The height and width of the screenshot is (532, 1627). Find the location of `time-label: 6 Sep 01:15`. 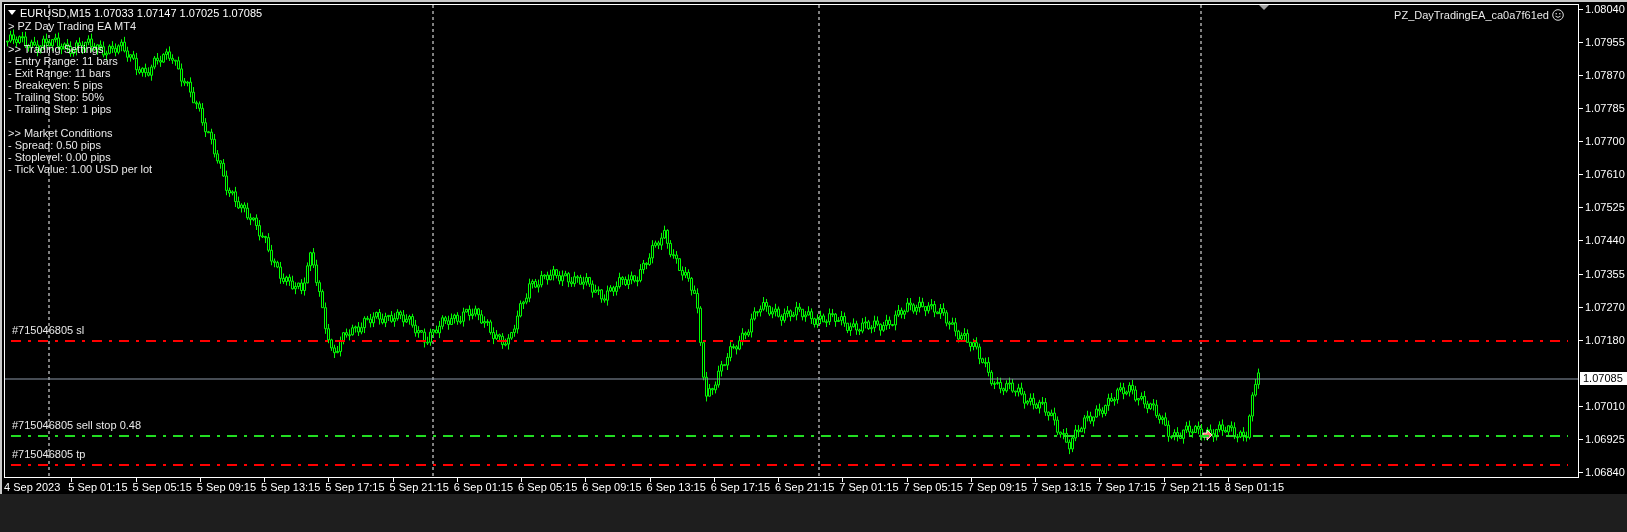

time-label: 6 Sep 01:15 is located at coordinates (483, 487).